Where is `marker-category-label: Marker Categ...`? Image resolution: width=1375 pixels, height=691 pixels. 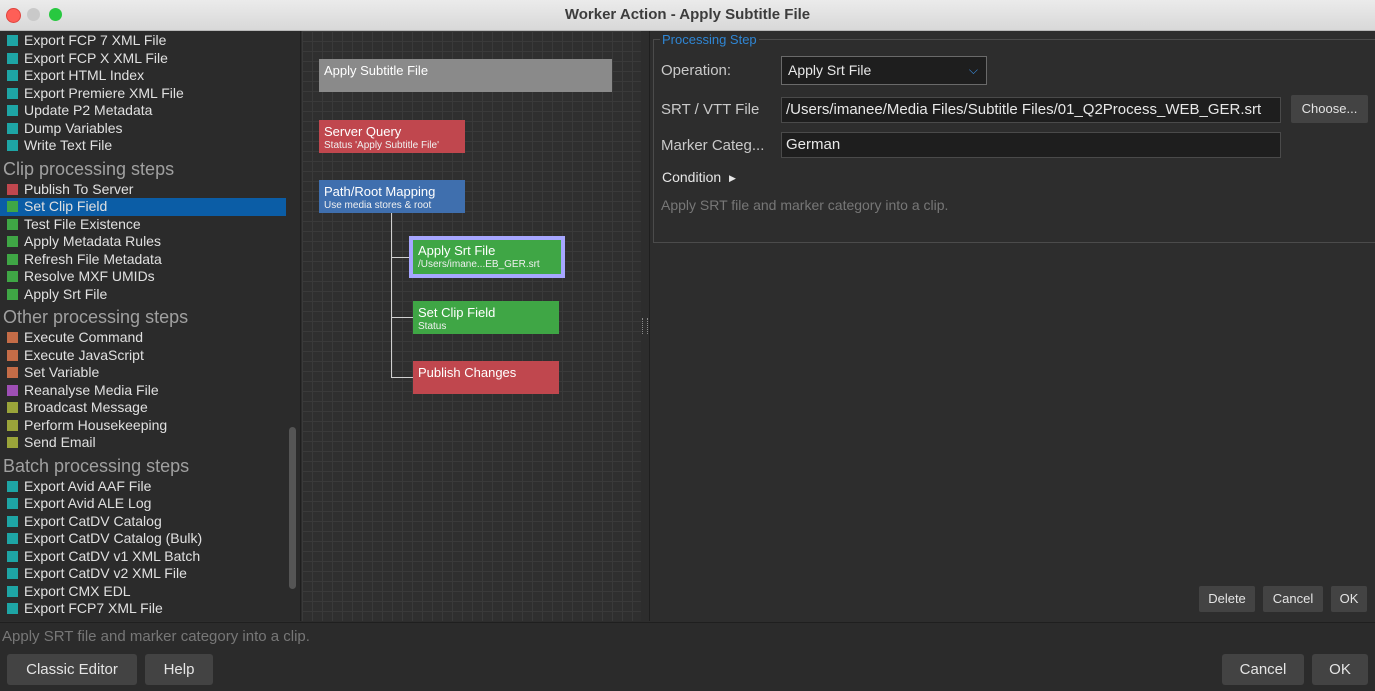
marker-category-label: Marker Categ... is located at coordinates (713, 145).